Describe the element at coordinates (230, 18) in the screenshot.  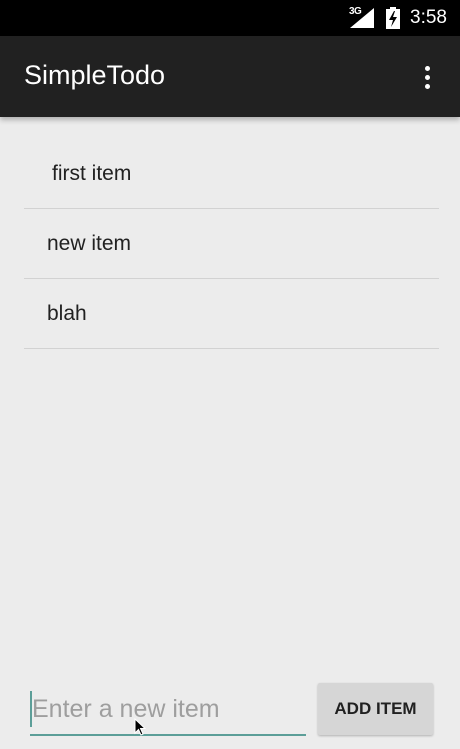
I see `status-bar: 3G 3:58` at that location.